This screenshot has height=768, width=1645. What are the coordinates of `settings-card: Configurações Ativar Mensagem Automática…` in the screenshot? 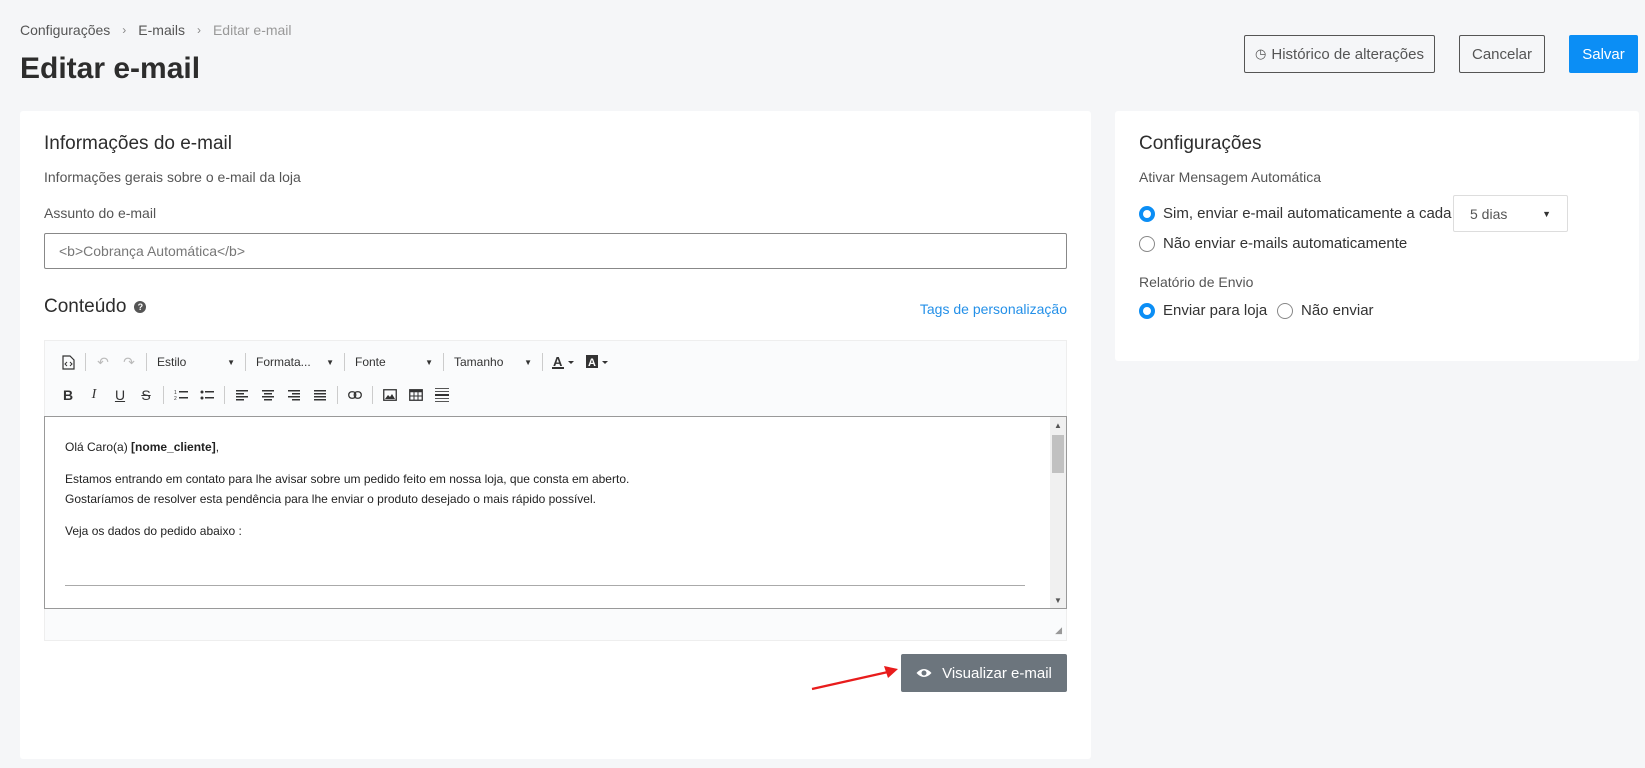 It's located at (1377, 236).